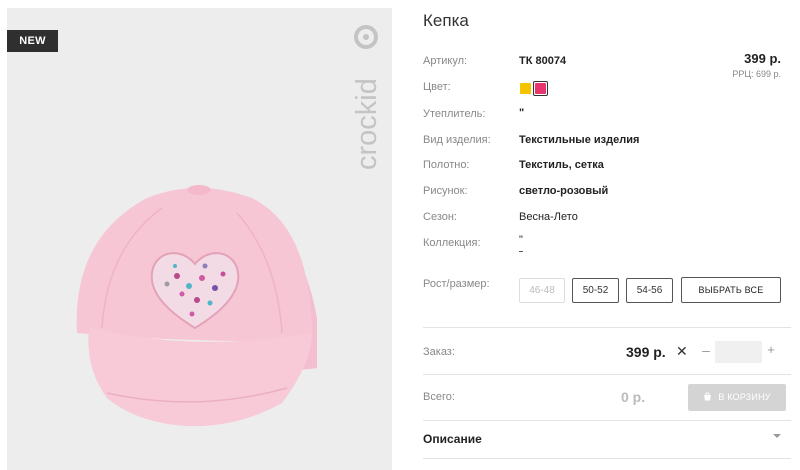 The height and width of the screenshot is (470, 800). I want to click on qty-plus-button: +, so click(771, 349).